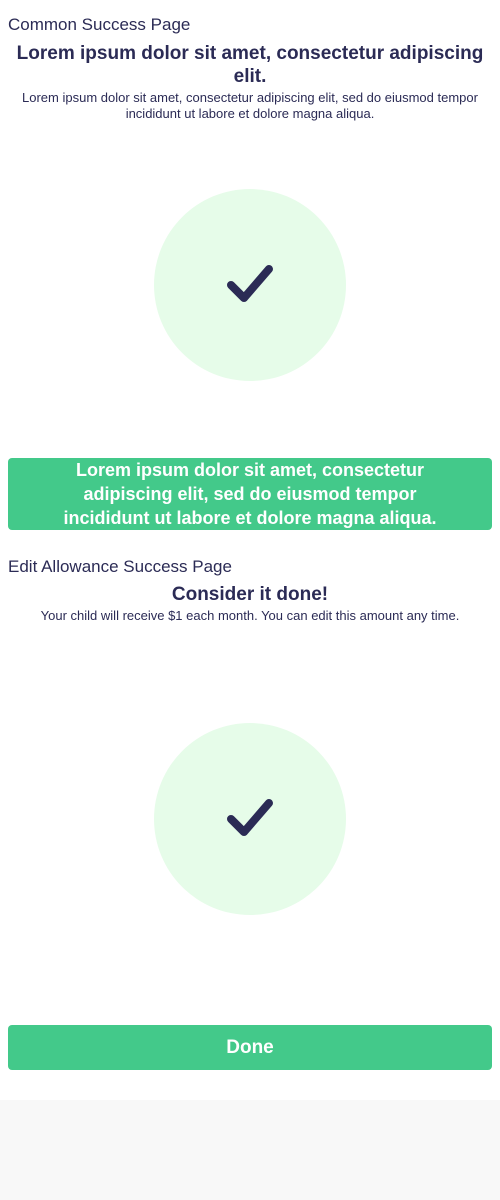  I want to click on section-label-common: Common Success Page, so click(99, 24).